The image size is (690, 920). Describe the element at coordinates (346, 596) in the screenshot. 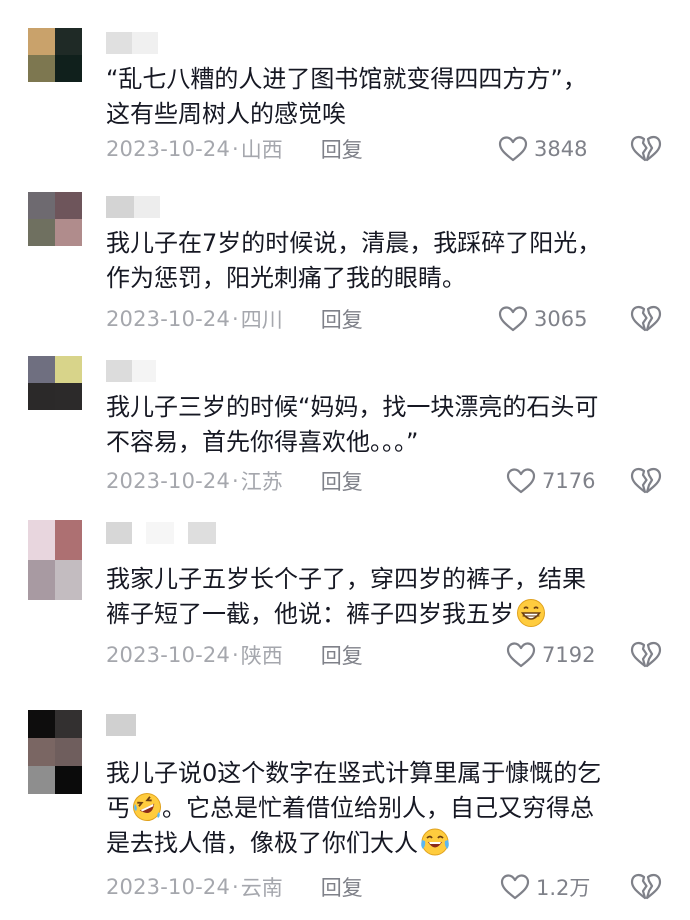

I see `comment-text-body: 我家儿子五岁长个子了，穿四岁的裤子，结果 裤子短了一截，他说：裤子四岁我五岁` at that location.